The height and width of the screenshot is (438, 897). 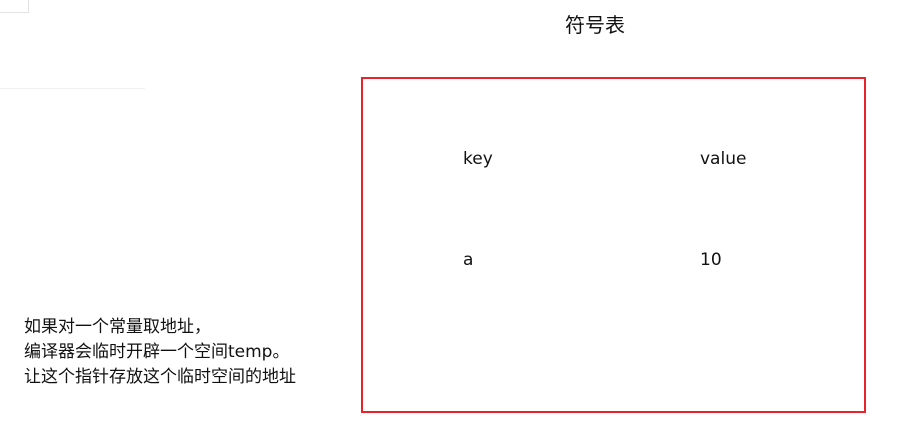 What do you see at coordinates (157, 352) in the screenshot?
I see `note-line: 编译器会临时开辟一个空间temp。` at bounding box center [157, 352].